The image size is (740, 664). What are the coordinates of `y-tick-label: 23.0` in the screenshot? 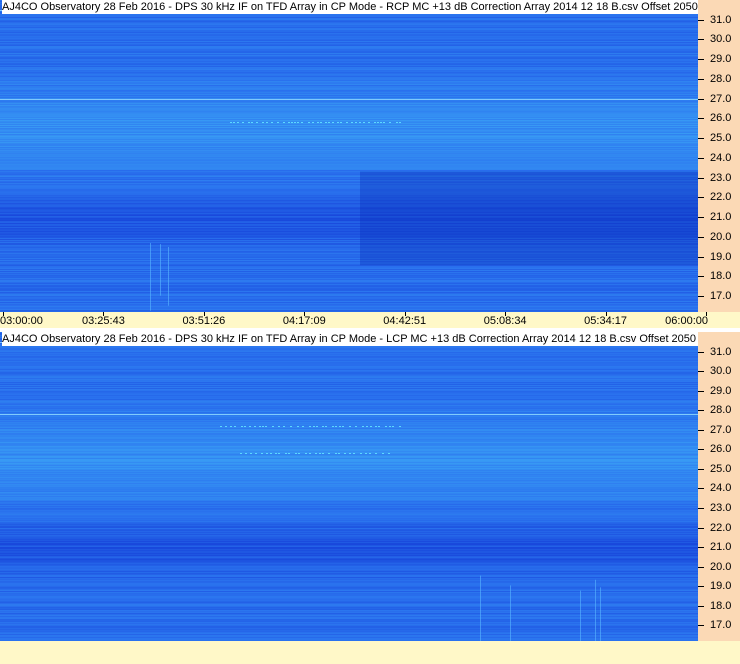 It's located at (721, 508).